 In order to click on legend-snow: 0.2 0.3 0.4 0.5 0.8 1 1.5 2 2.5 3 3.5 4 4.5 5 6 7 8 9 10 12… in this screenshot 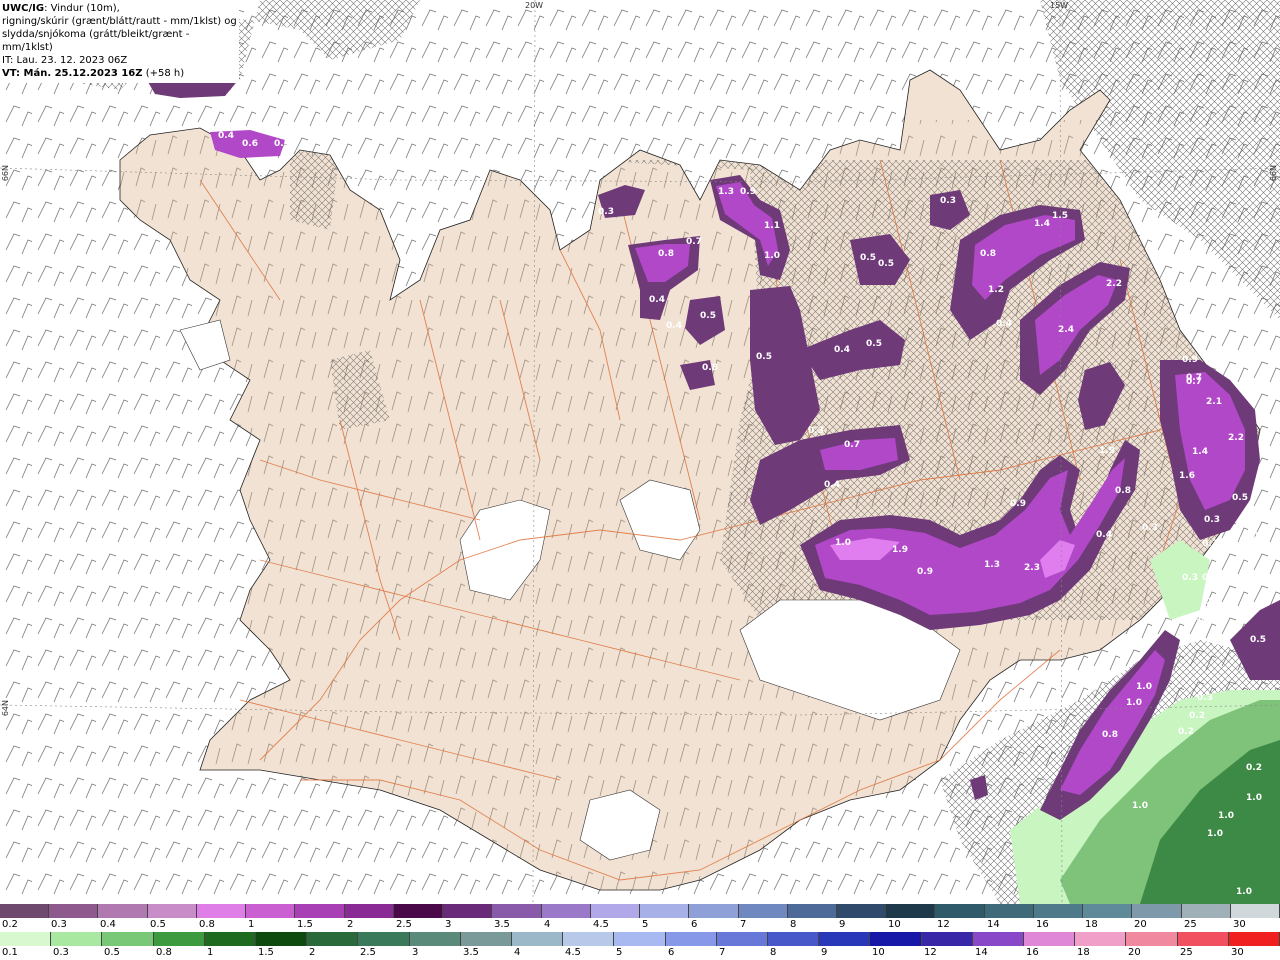, I will do `click(640, 918)`.